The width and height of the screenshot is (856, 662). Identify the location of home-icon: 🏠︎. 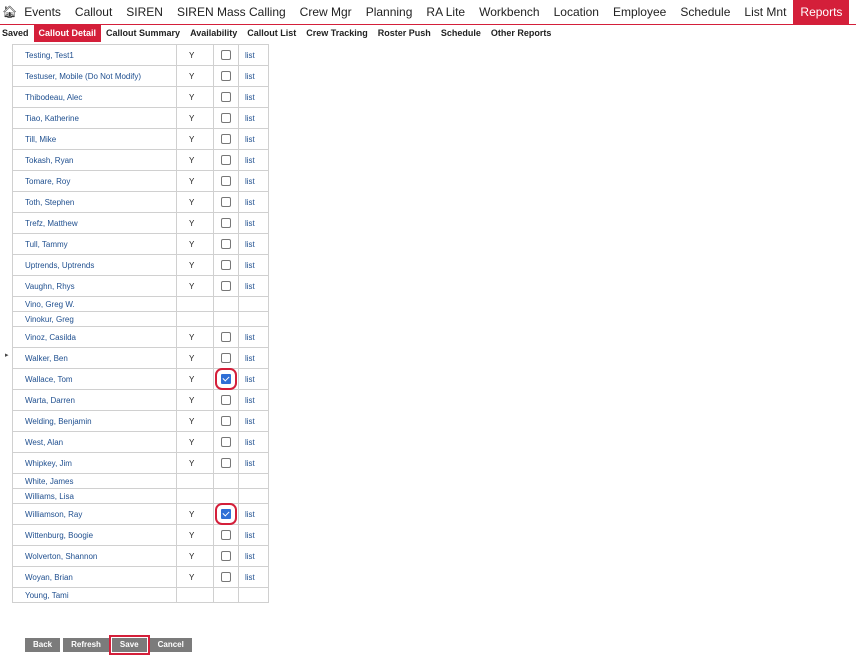
(9, 12).